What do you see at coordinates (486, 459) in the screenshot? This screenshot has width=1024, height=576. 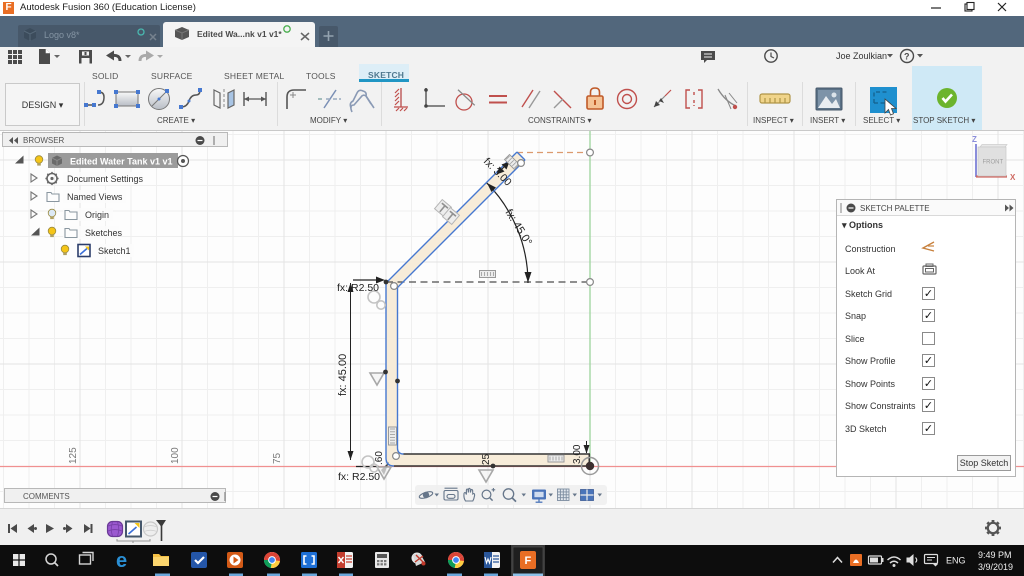 I see `svg-text: 25` at bounding box center [486, 459].